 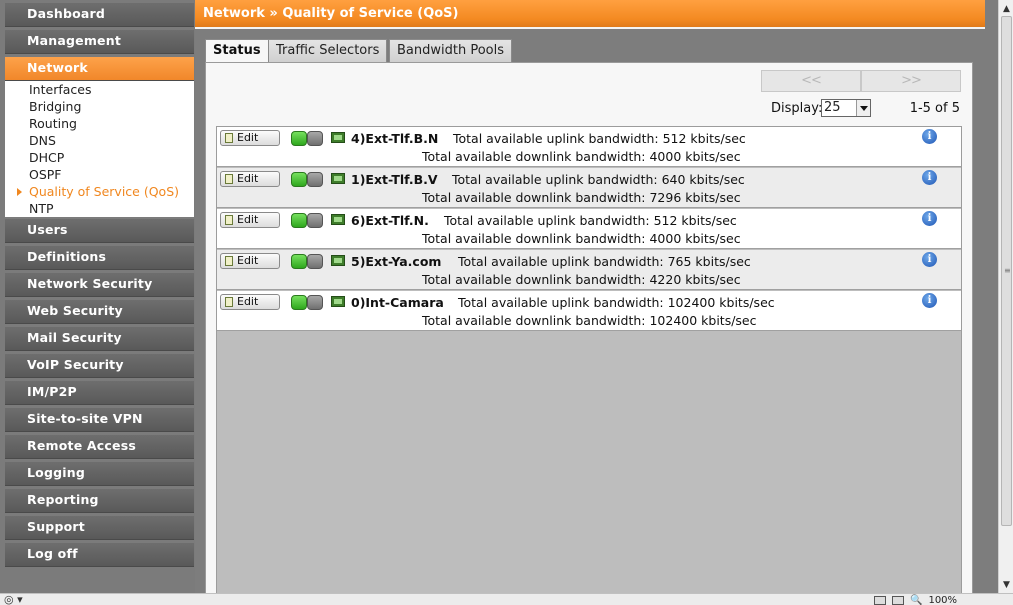 What do you see at coordinates (99, 393) in the screenshot?
I see `menu-item-im-p2p: IM/P2P` at bounding box center [99, 393].